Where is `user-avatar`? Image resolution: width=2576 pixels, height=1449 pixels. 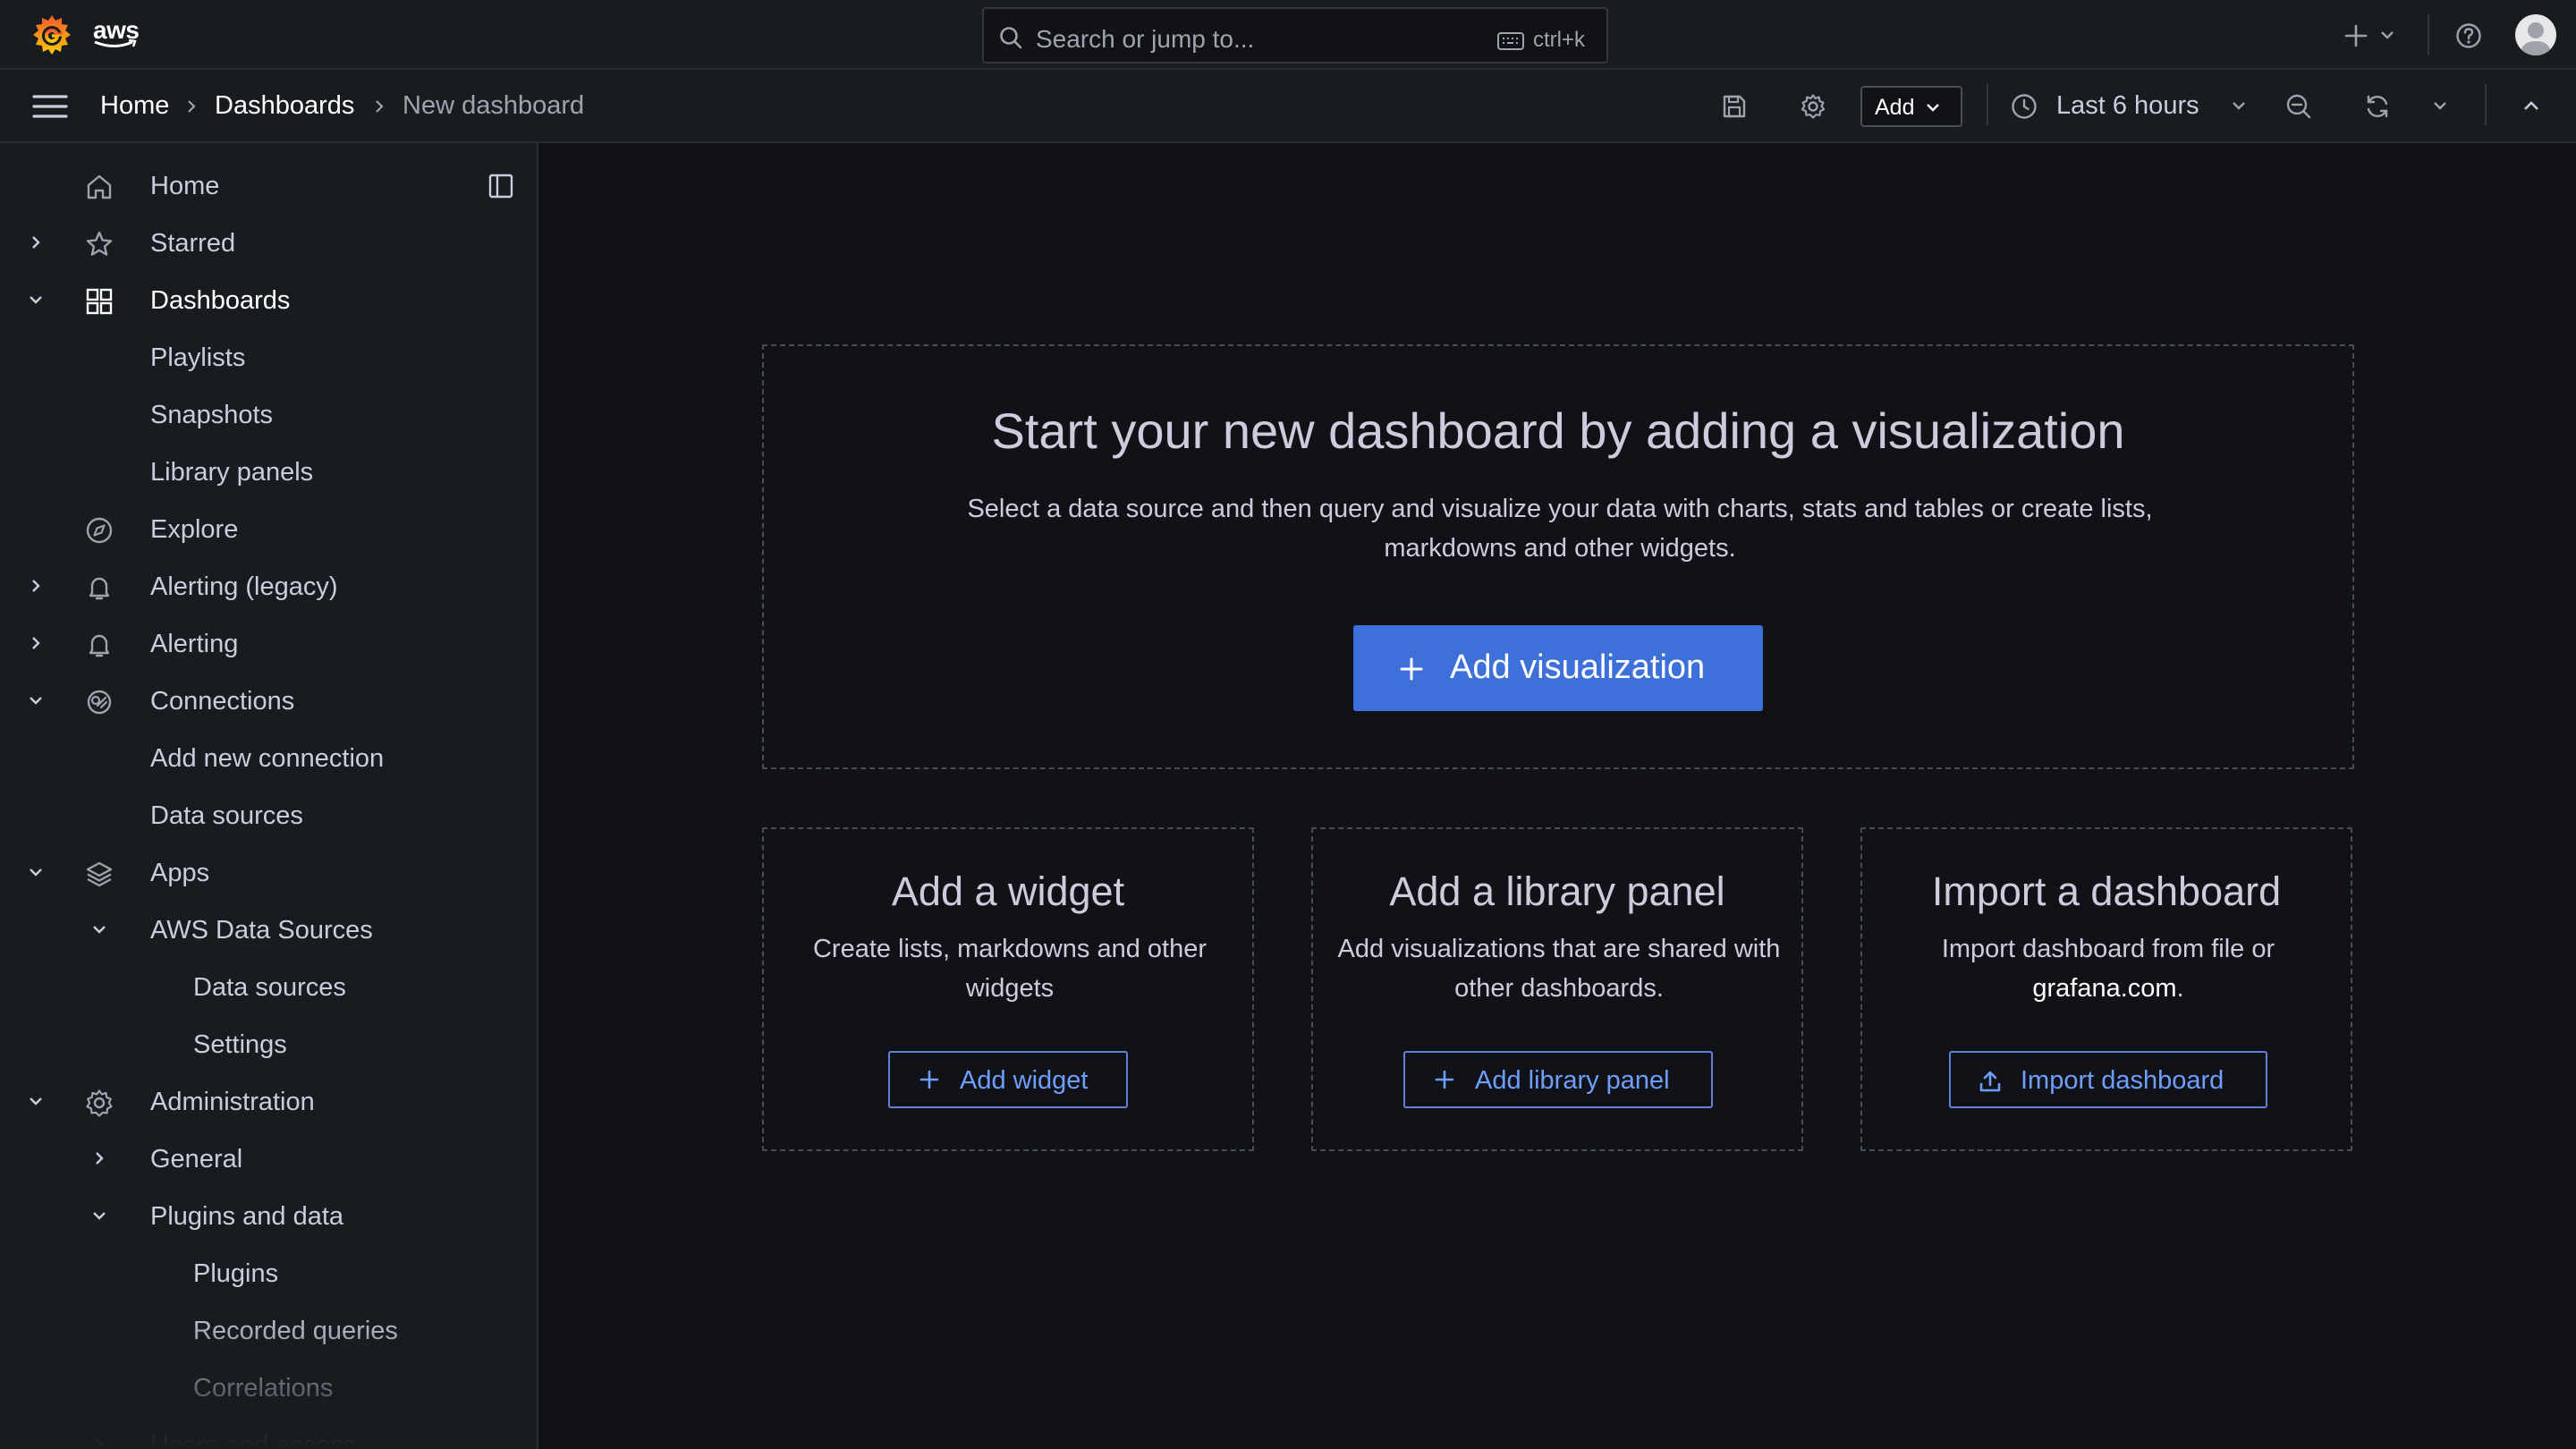 user-avatar is located at coordinates (2535, 34).